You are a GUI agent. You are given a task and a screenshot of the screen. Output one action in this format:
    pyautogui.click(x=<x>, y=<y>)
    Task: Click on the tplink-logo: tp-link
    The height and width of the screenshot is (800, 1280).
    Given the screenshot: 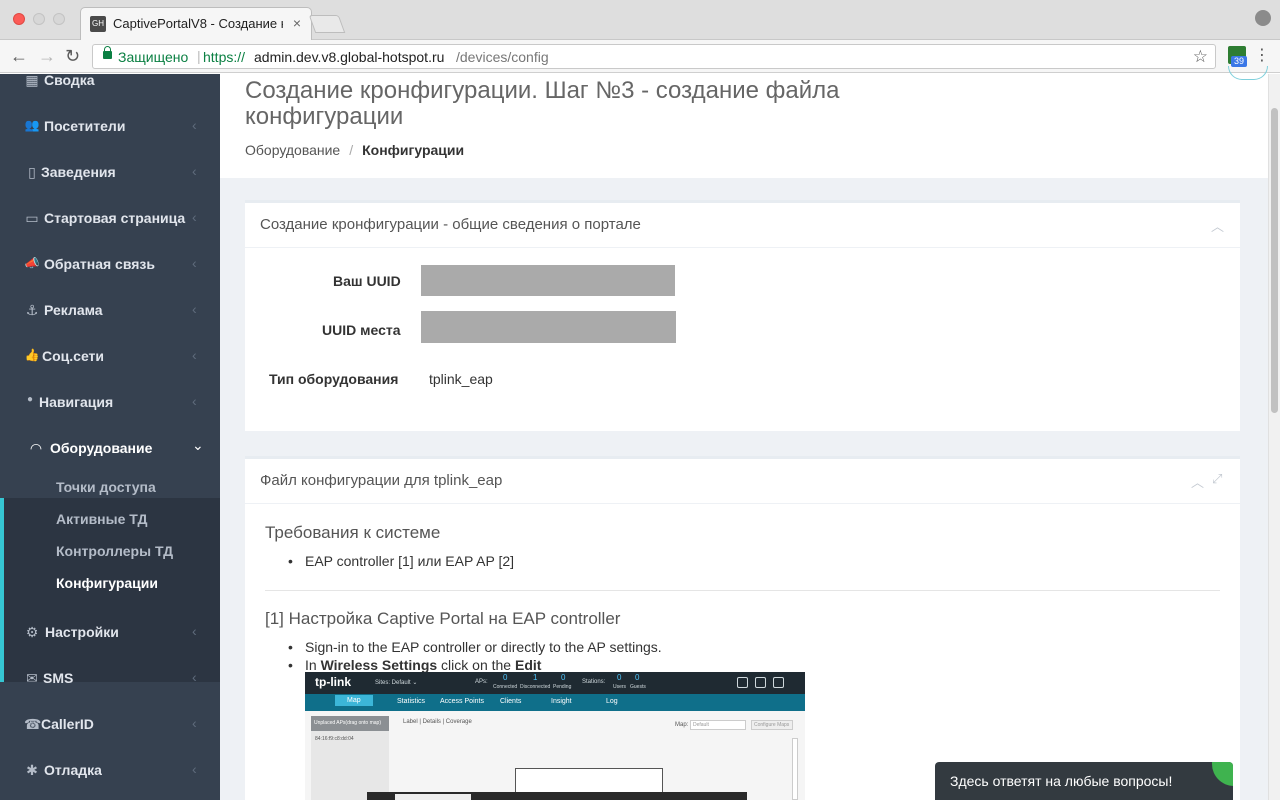 What is the action you would take?
    pyautogui.click(x=333, y=682)
    